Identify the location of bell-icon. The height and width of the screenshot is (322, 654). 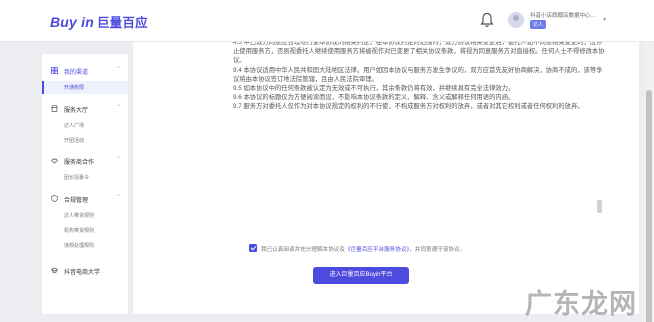
(487, 20).